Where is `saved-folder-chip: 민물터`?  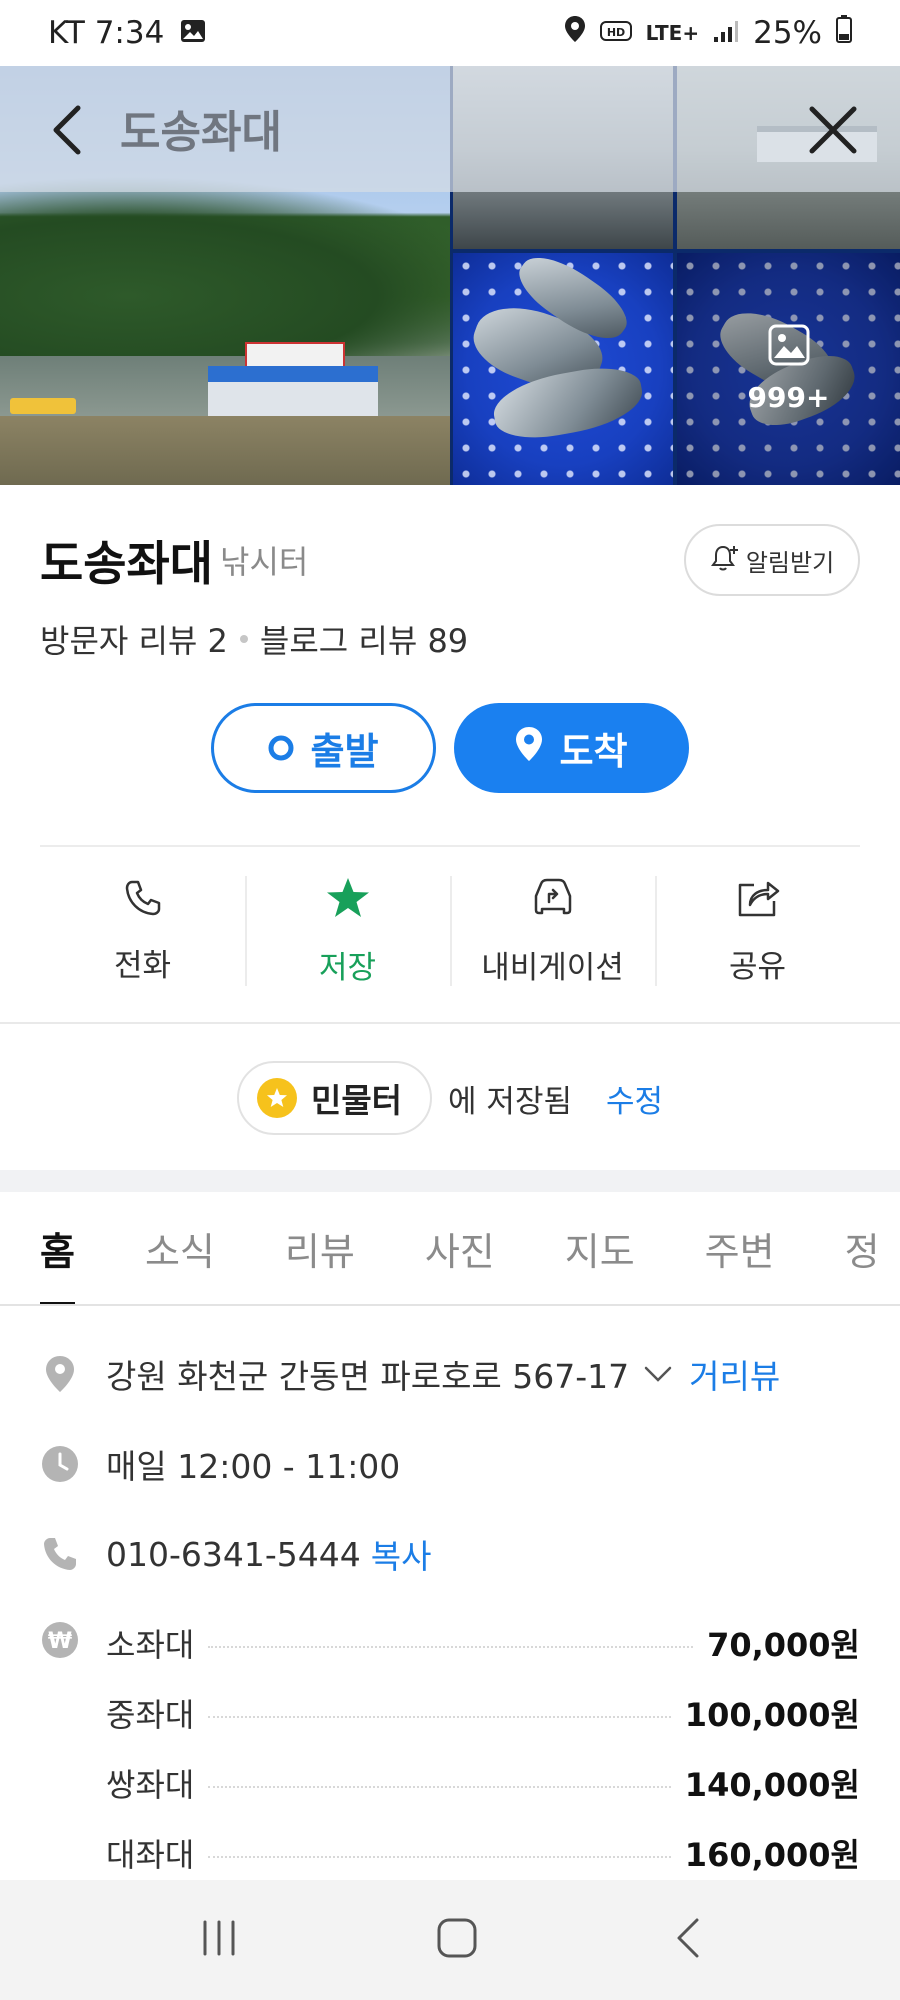 saved-folder-chip: 민물터 is located at coordinates (334, 1098).